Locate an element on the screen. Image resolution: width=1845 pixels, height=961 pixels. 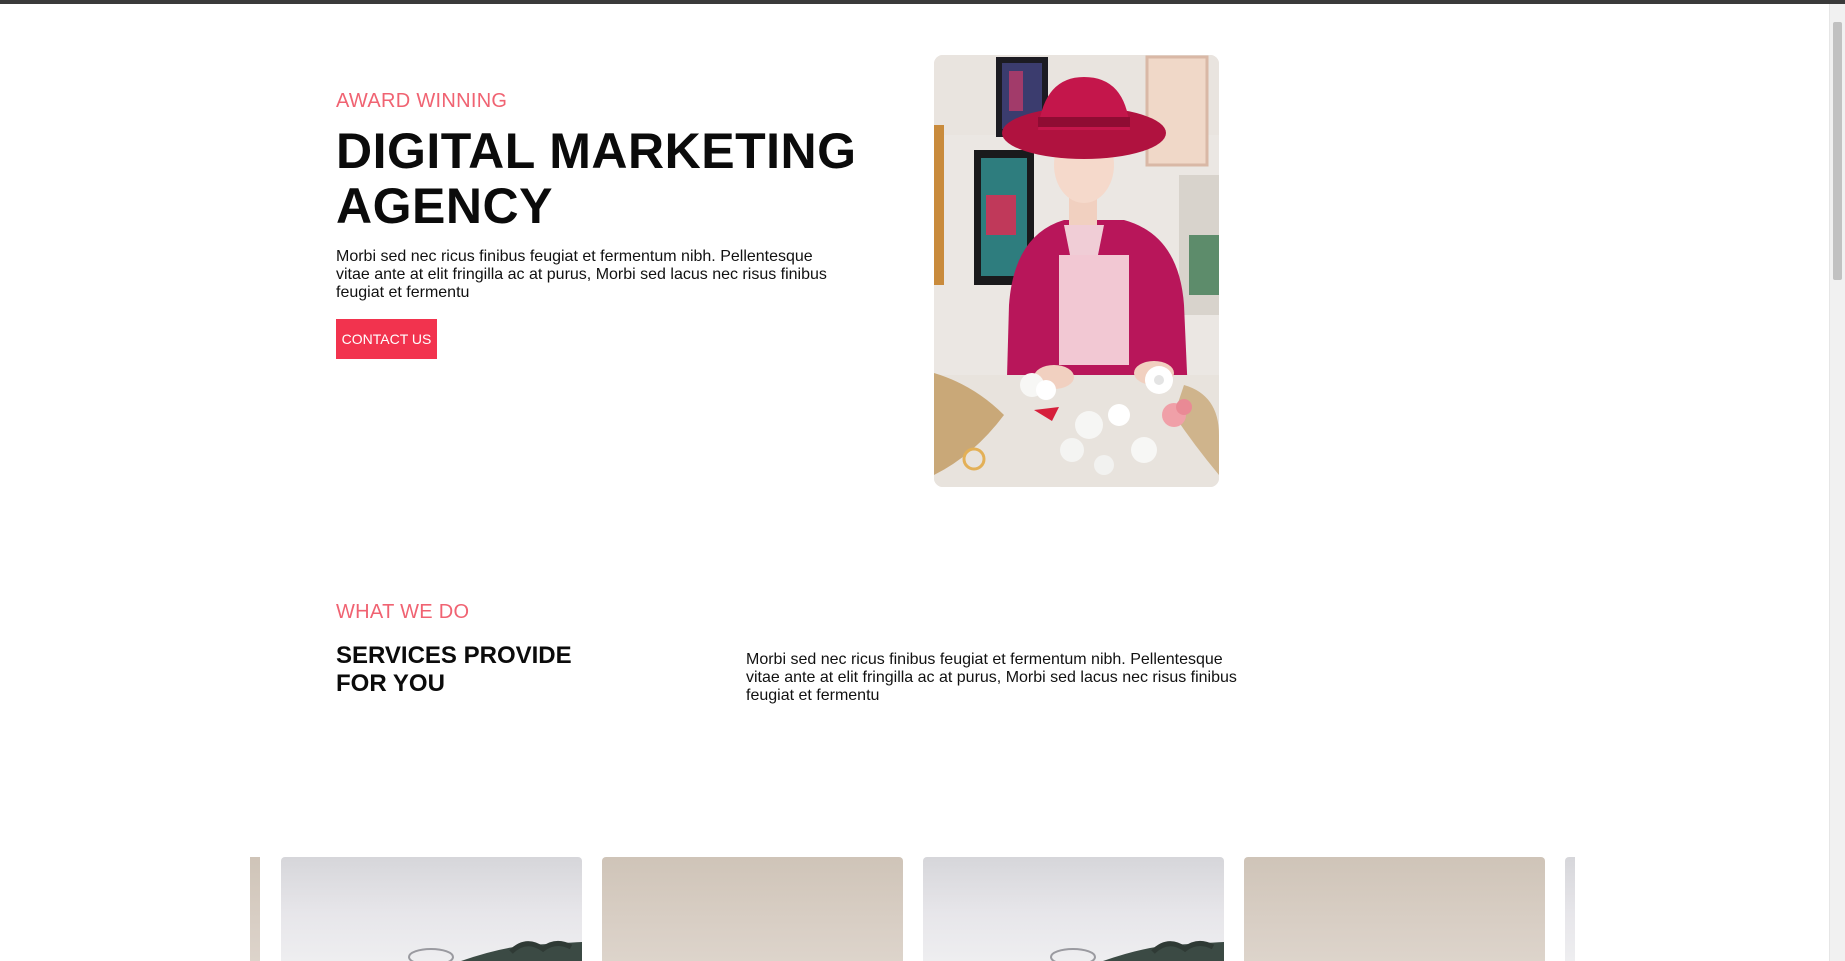
hero-title: DIGITAL MARKETING AGENCY is located at coordinates (616, 179).